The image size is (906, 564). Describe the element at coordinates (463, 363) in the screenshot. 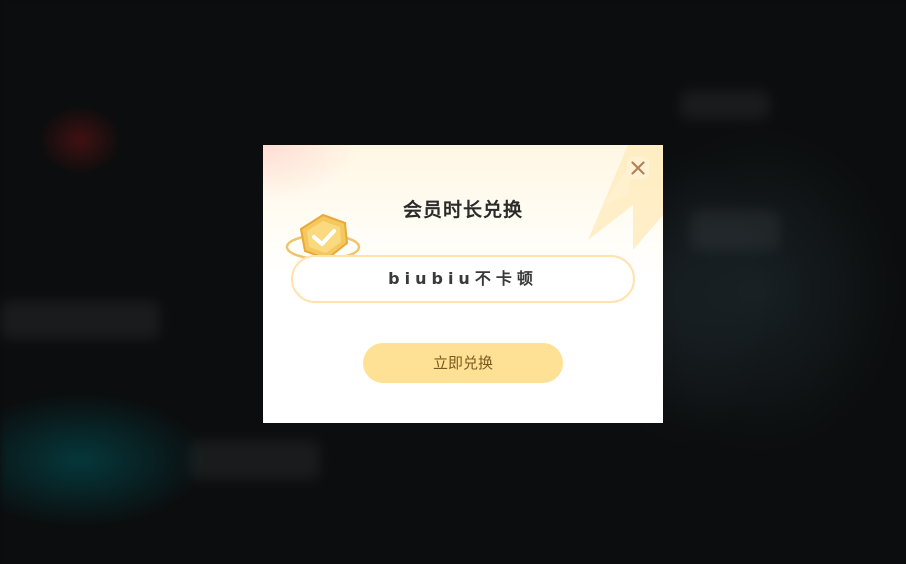

I see `redeem-button: 立即兑换` at that location.